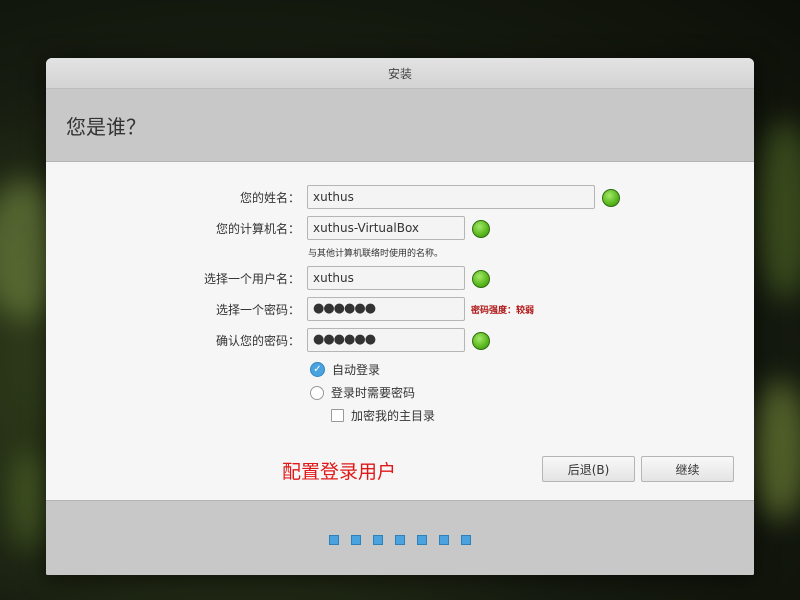 The image size is (800, 600). What do you see at coordinates (317, 369) in the screenshot?
I see `check-icon: ✓` at bounding box center [317, 369].